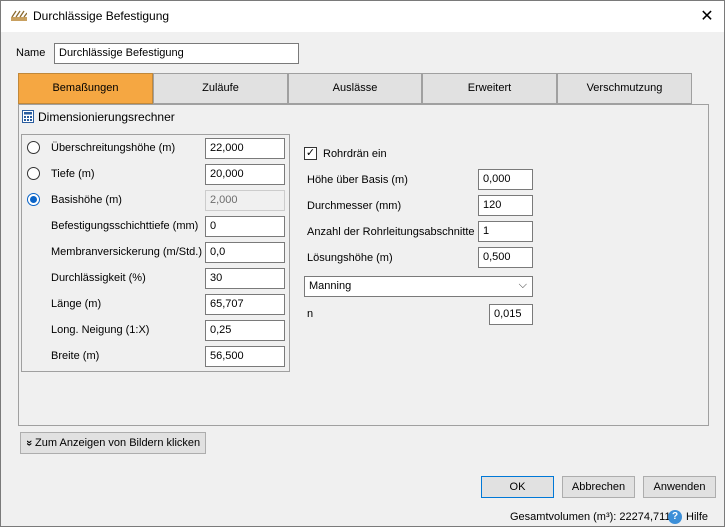 This screenshot has width=725, height=527. Describe the element at coordinates (106, 117) in the screenshot. I see `calculator-label: Dimensionierungsrechner` at that location.